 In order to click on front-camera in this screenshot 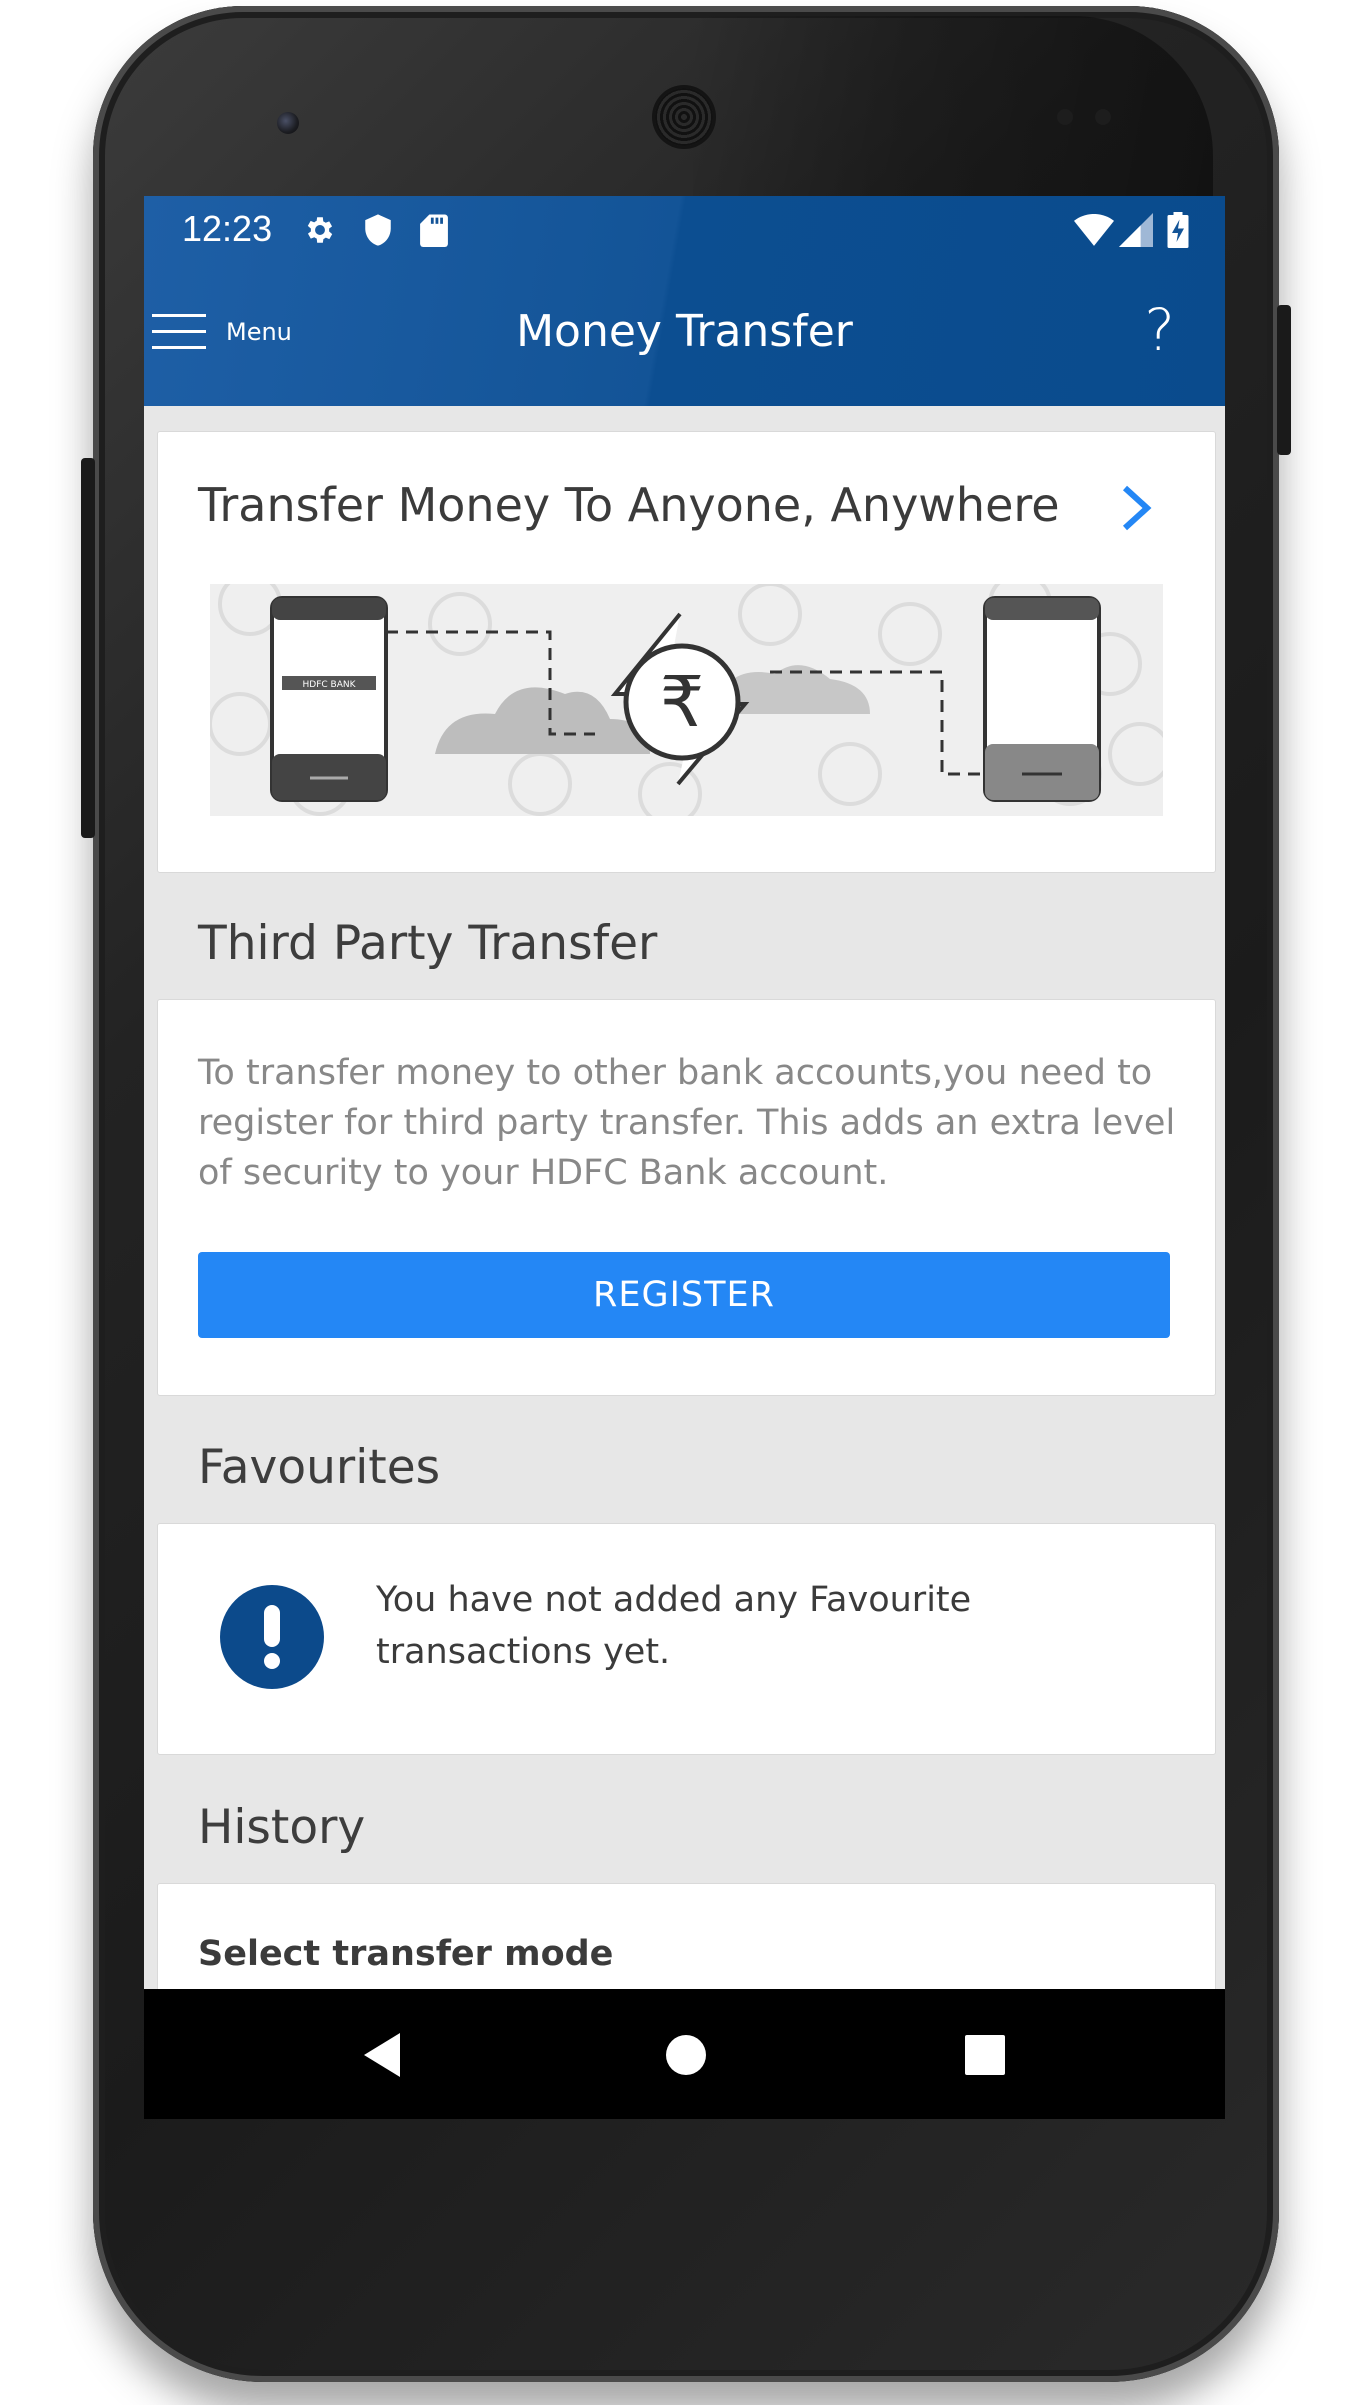, I will do `click(288, 123)`.